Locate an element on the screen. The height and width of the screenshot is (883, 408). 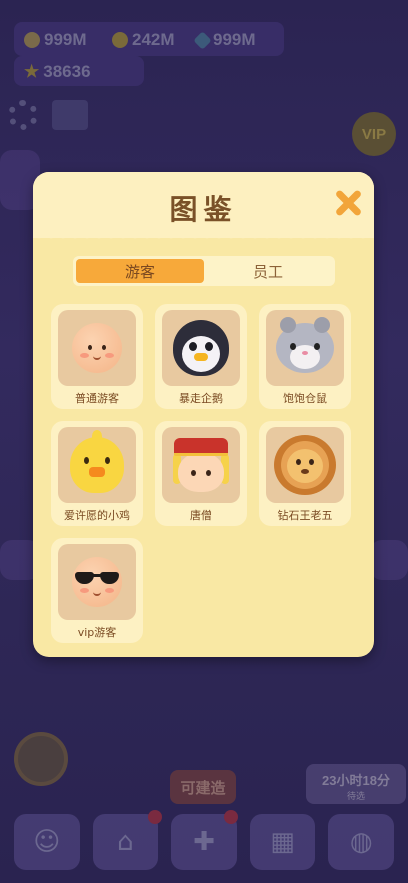
coin-a-counter: 999M is located at coordinates (55, 40).